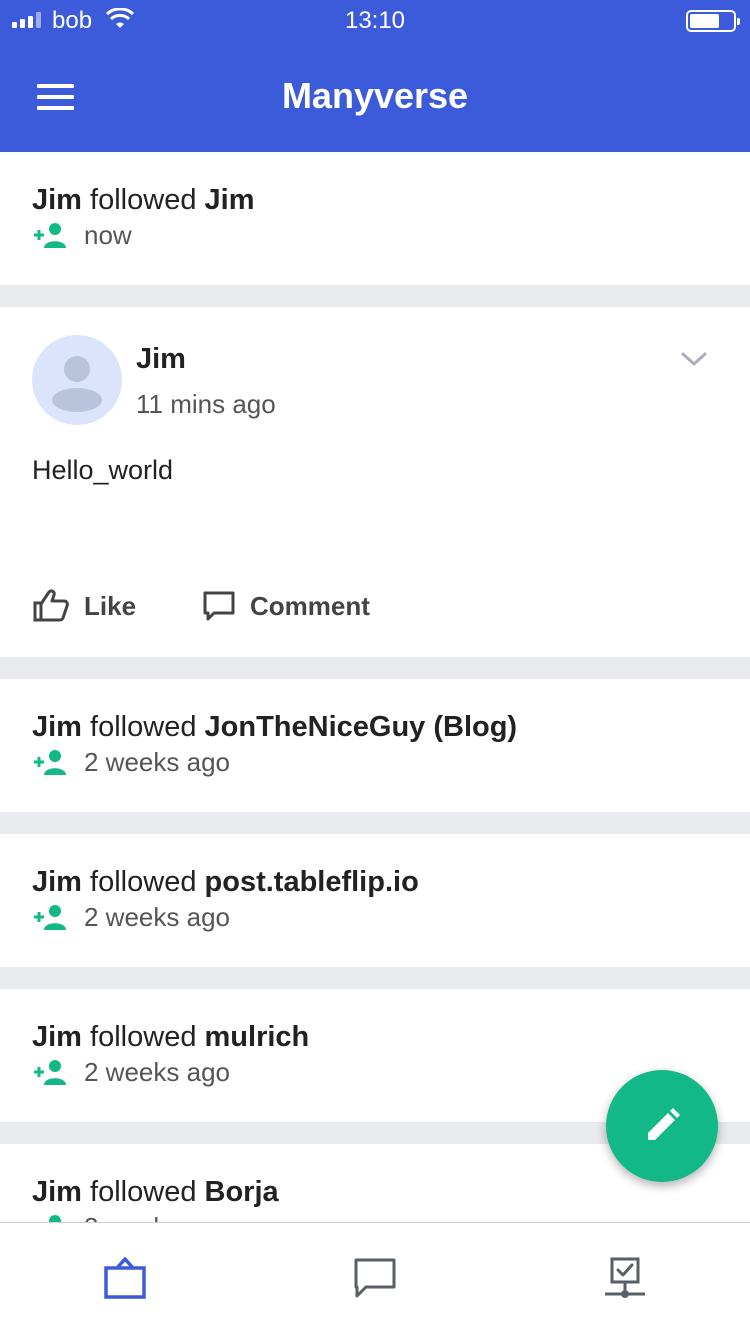  I want to click on pencil-icon, so click(664, 1124).